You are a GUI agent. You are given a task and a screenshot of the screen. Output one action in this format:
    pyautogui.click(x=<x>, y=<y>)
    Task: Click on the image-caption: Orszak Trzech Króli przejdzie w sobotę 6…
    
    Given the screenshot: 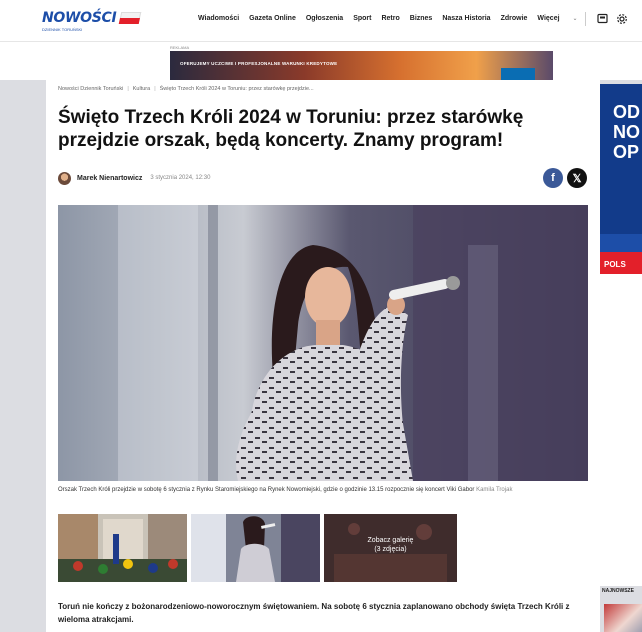 What is the action you would take?
    pyautogui.click(x=323, y=490)
    